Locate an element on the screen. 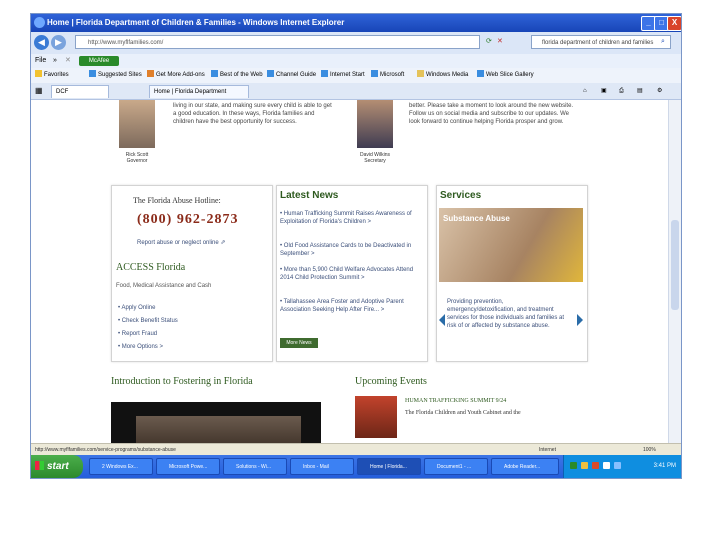  tray-volume-icon is located at coordinates (606, 465).